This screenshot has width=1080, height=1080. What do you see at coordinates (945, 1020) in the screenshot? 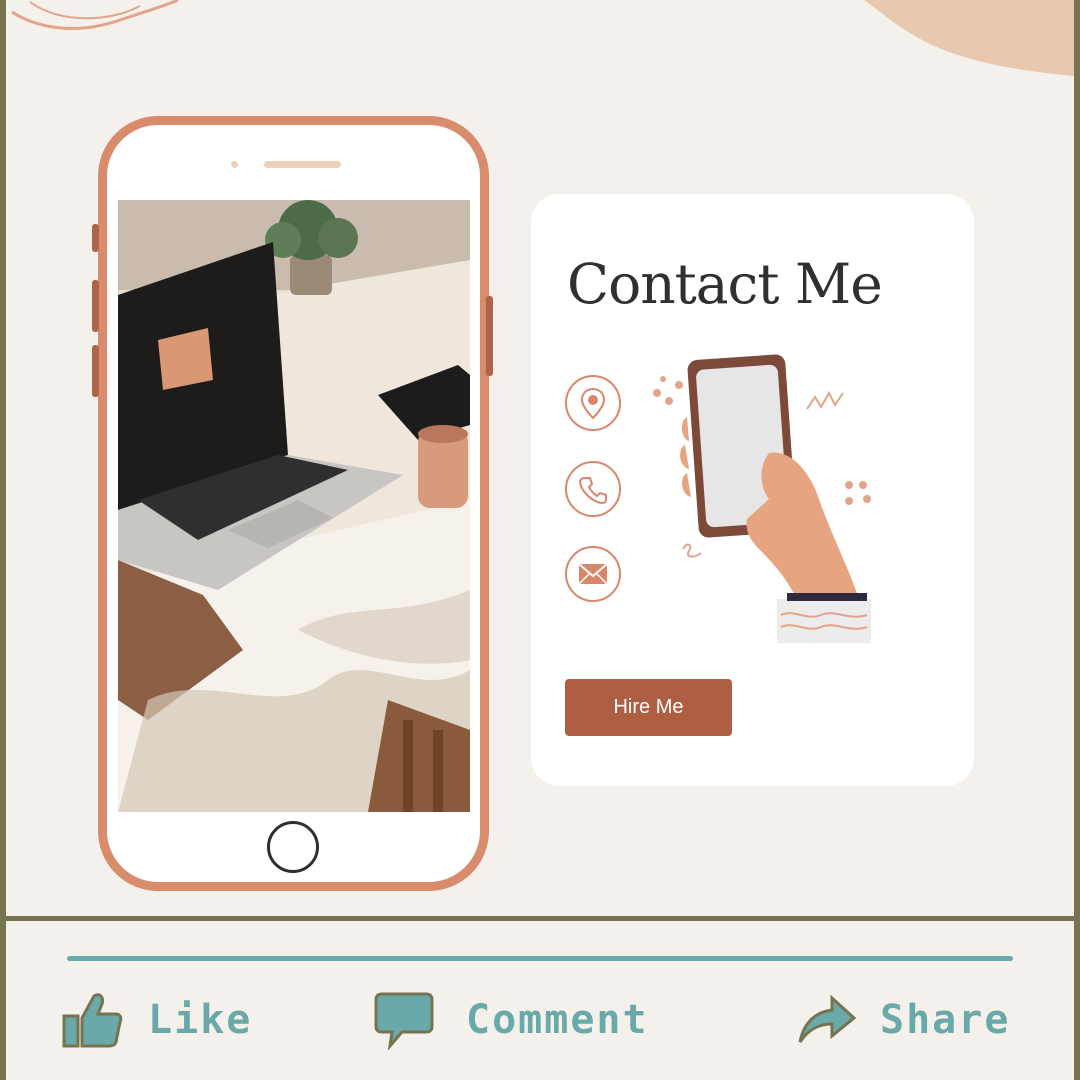
I see `share-label: Share` at bounding box center [945, 1020].